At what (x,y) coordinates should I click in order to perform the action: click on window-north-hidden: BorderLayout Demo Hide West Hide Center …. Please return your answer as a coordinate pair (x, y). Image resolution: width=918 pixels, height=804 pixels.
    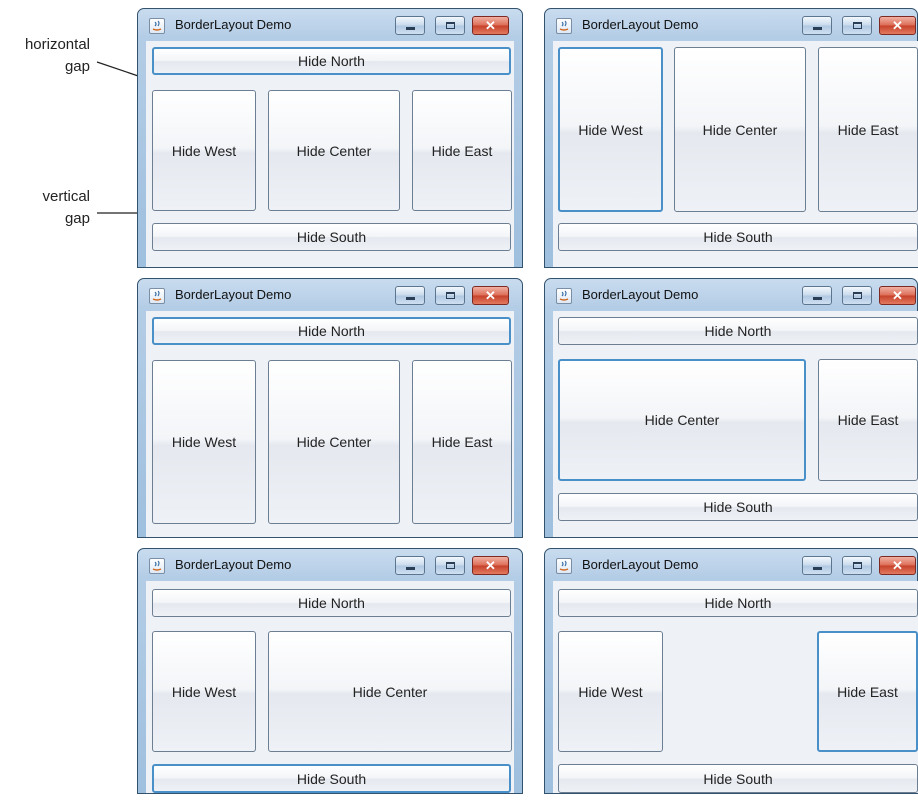
    Looking at the image, I should click on (731, 138).